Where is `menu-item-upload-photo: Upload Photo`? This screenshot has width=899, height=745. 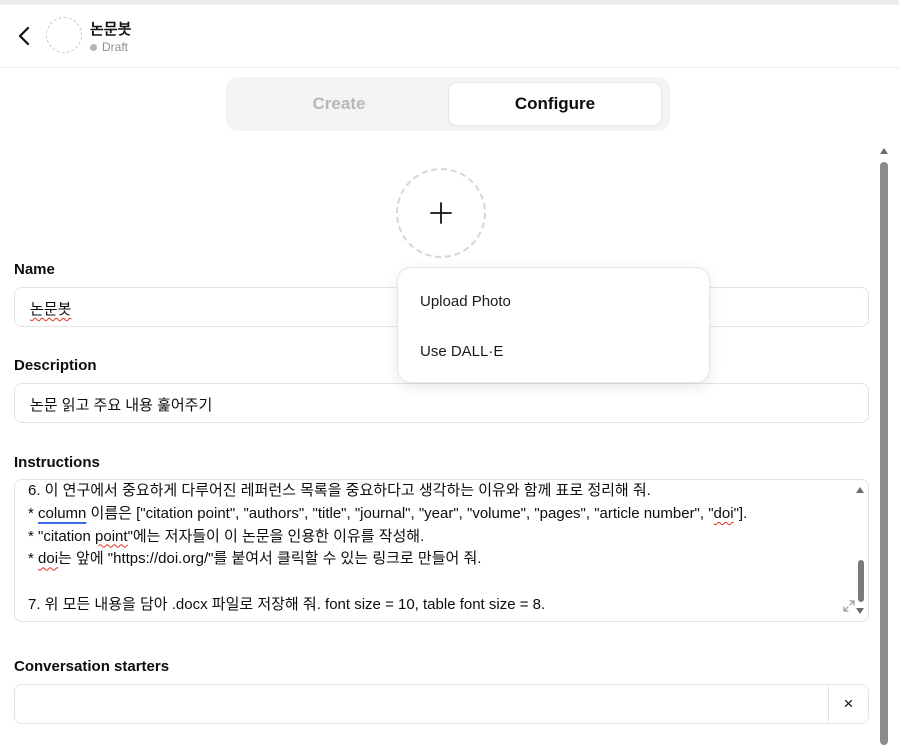
menu-item-upload-photo: Upload Photo is located at coordinates (465, 301).